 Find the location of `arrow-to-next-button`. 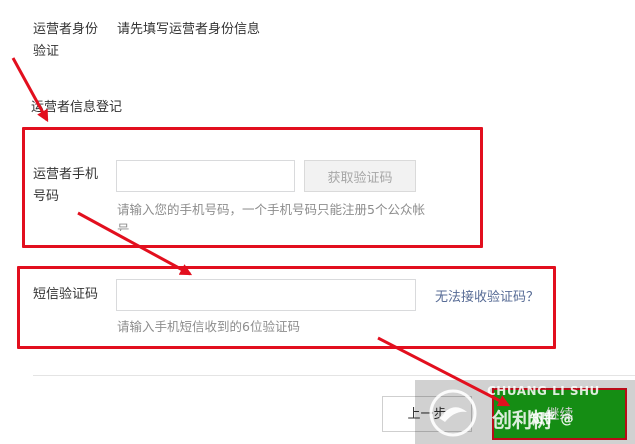

arrow-to-next-button is located at coordinates (444, 371).